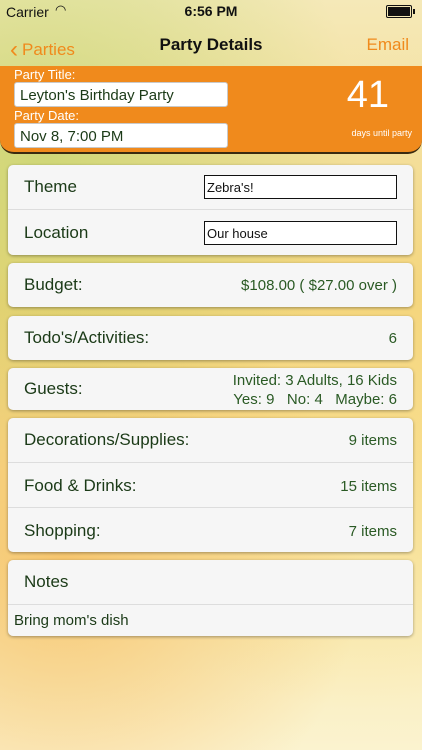 The height and width of the screenshot is (750, 422). I want to click on guests-invited: Invited: 3 Adults, 16 Kids, so click(314, 380).